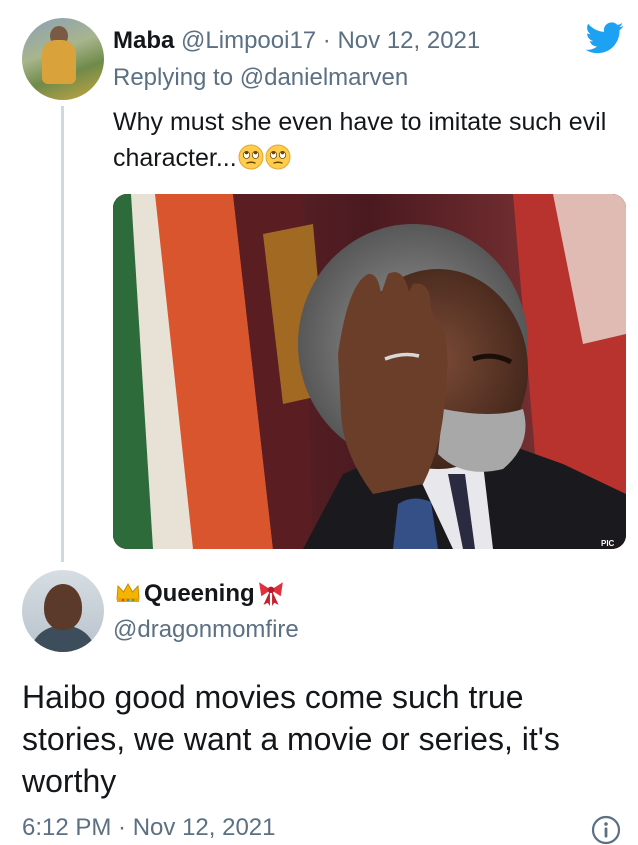 The image size is (638, 845). What do you see at coordinates (143, 40) in the screenshot?
I see `reply-author-name: Maba` at bounding box center [143, 40].